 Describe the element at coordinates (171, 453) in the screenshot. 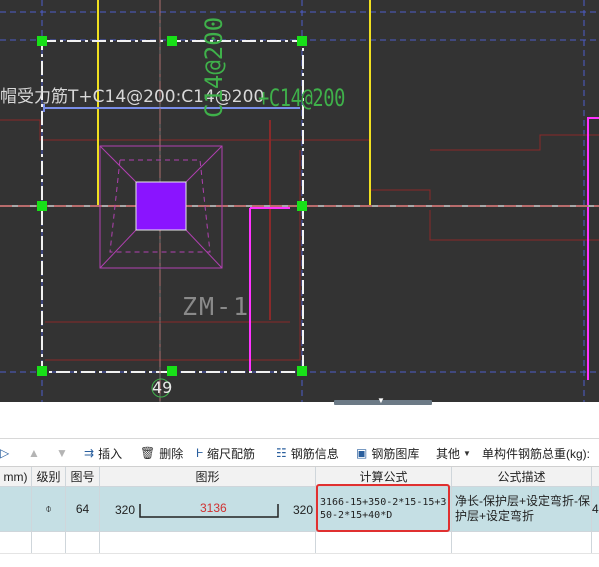

I see `delete-label: 删除` at that location.